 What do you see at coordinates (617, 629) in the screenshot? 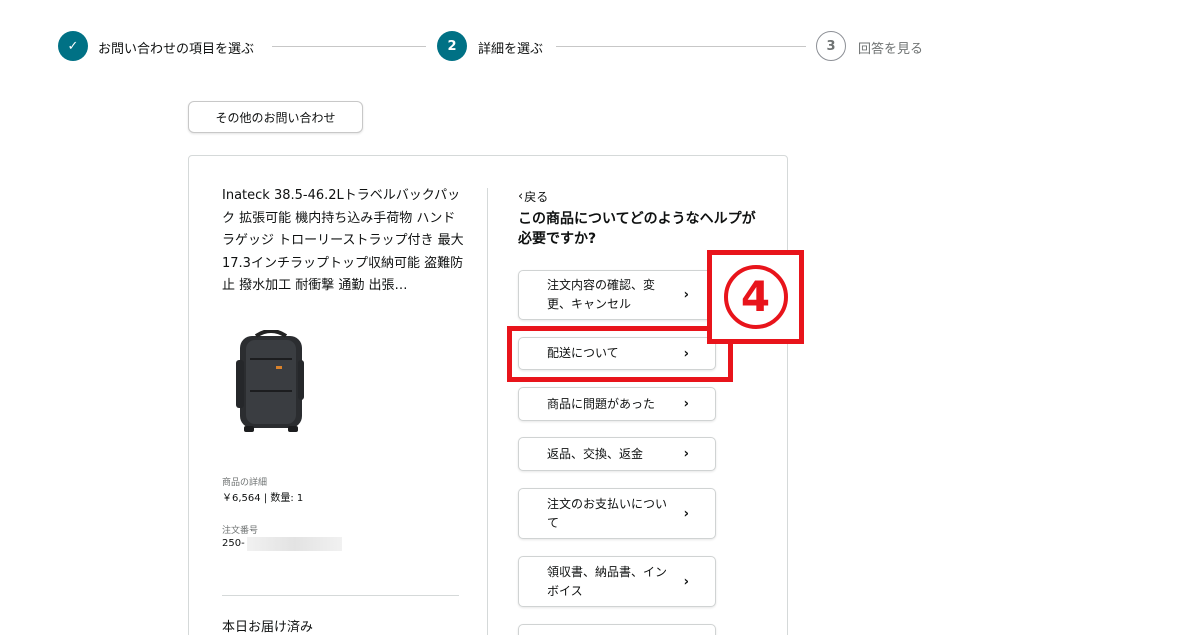
I see `option-more` at bounding box center [617, 629].